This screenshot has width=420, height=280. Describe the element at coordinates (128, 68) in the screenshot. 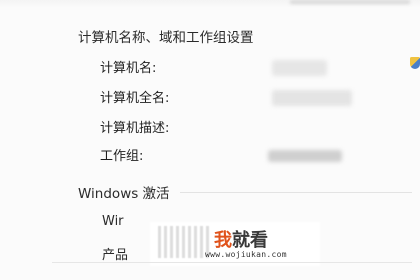

I see `computer-name-label: 计算机名:` at that location.